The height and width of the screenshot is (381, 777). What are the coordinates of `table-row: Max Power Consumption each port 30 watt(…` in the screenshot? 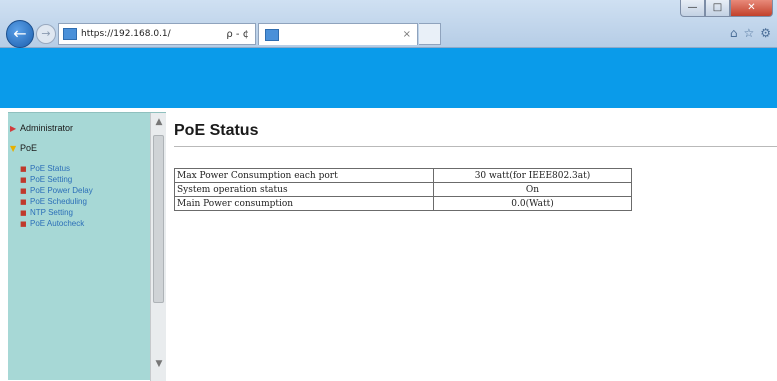 It's located at (403, 175).